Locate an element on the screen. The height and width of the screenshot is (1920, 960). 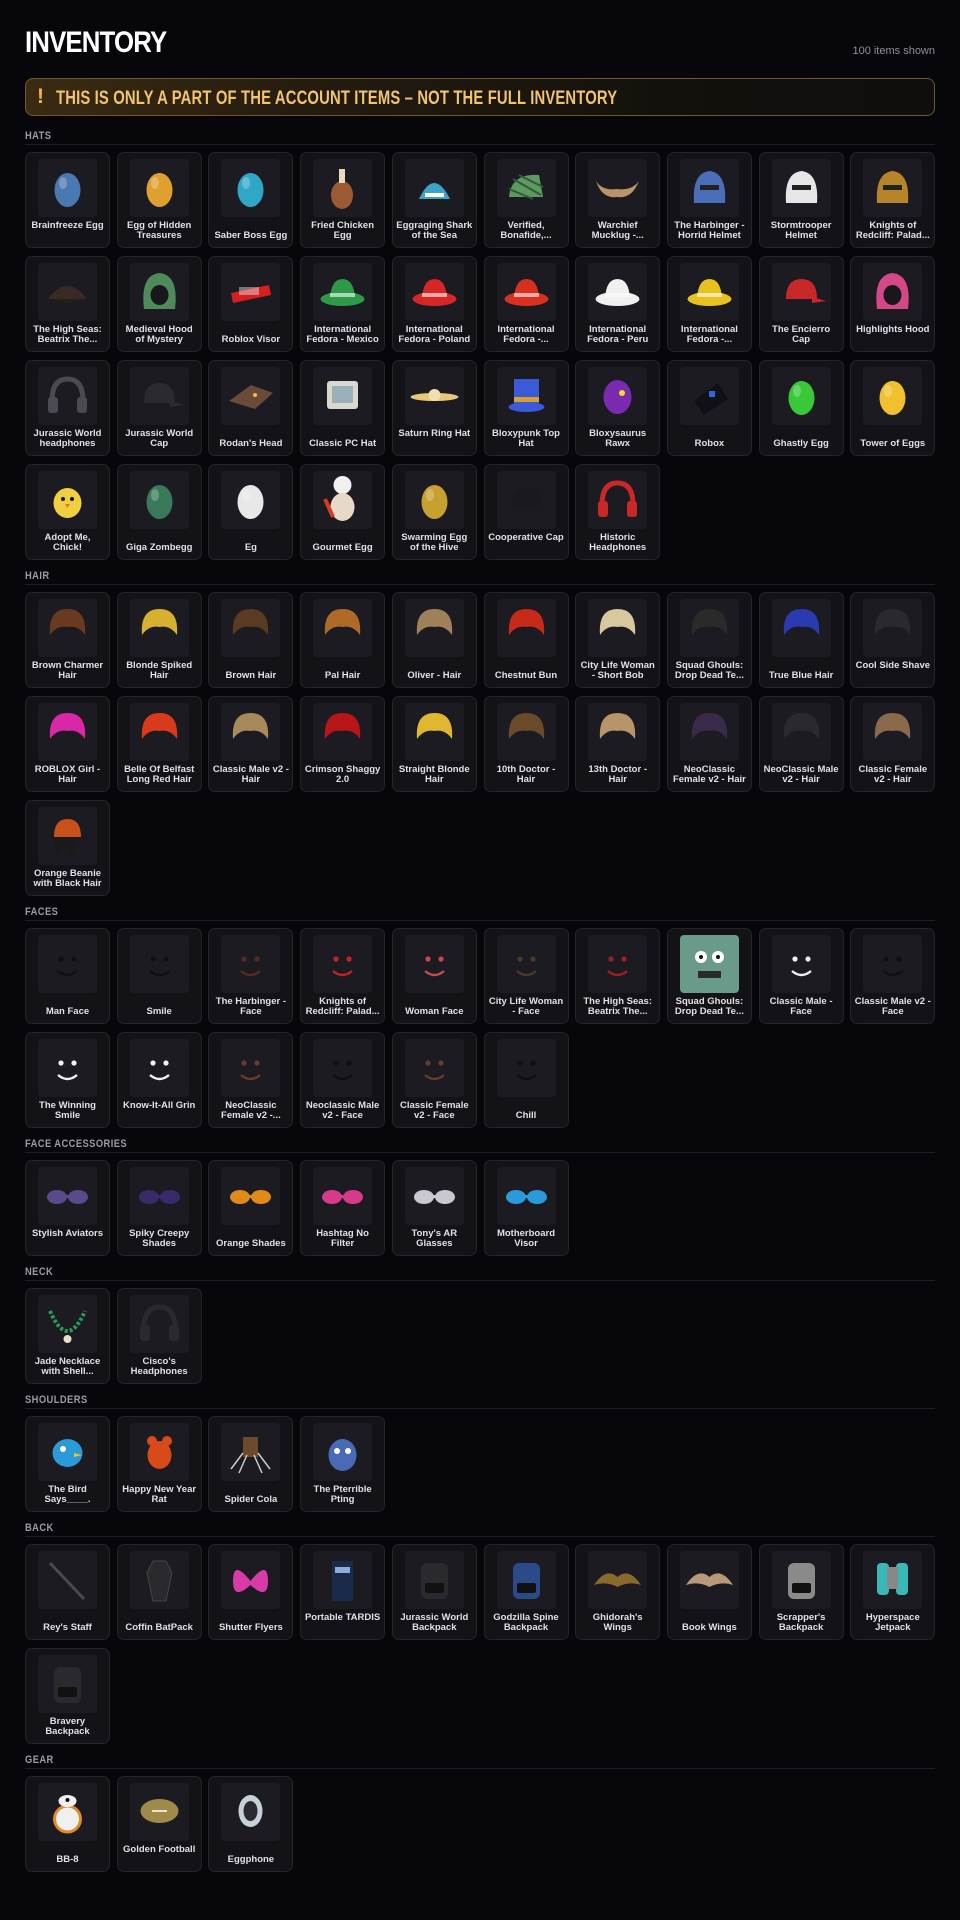
inventory-item-card: The Harbinger - Face is located at coordinates (251, 976).